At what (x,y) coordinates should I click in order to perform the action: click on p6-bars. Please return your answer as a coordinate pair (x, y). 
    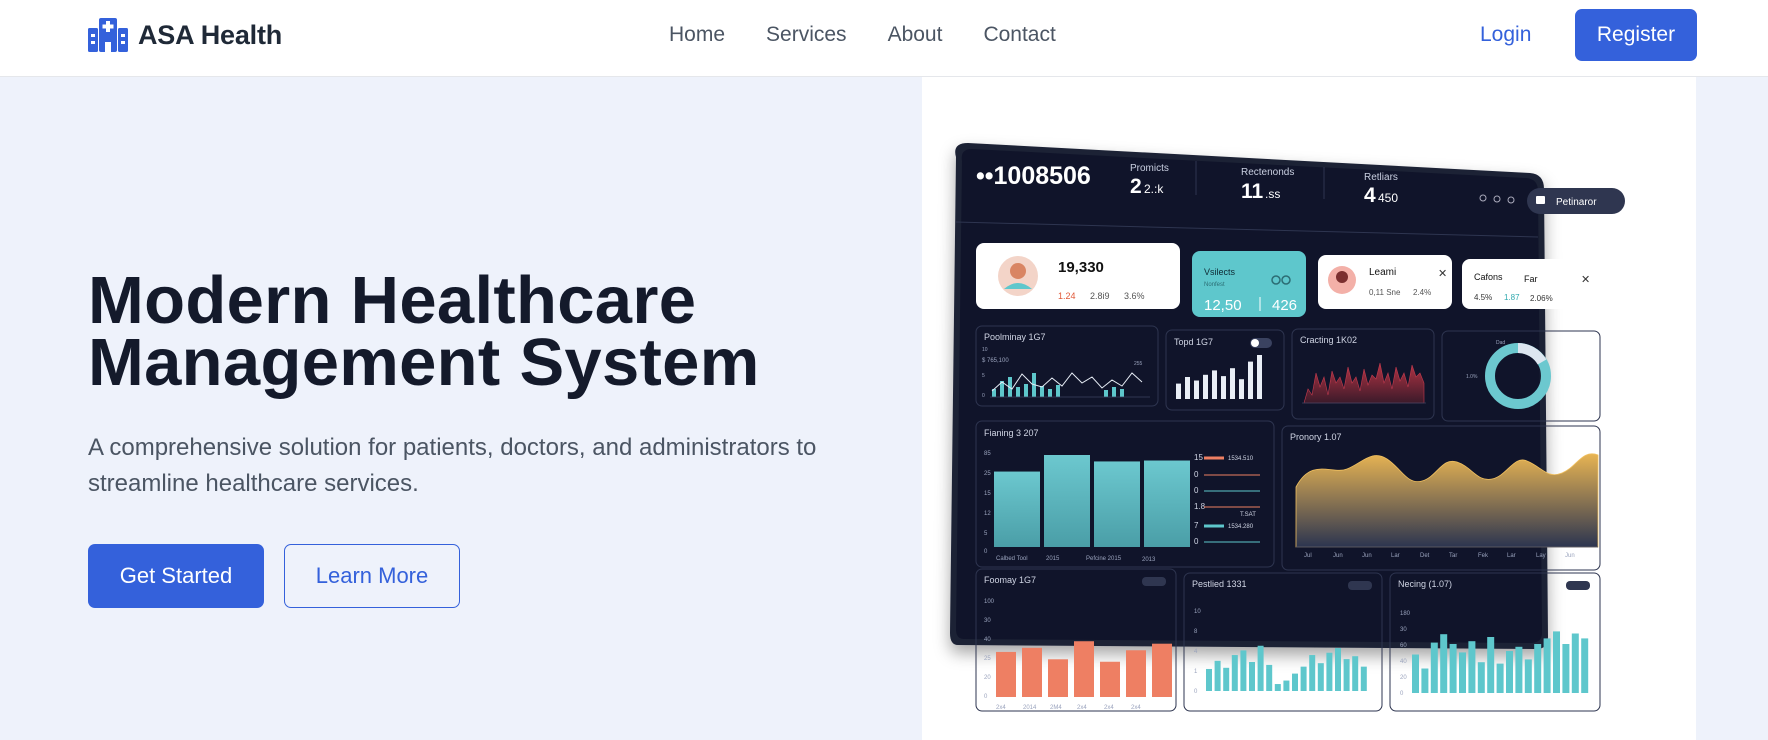
    Looking at the image, I should click on (1084, 669).